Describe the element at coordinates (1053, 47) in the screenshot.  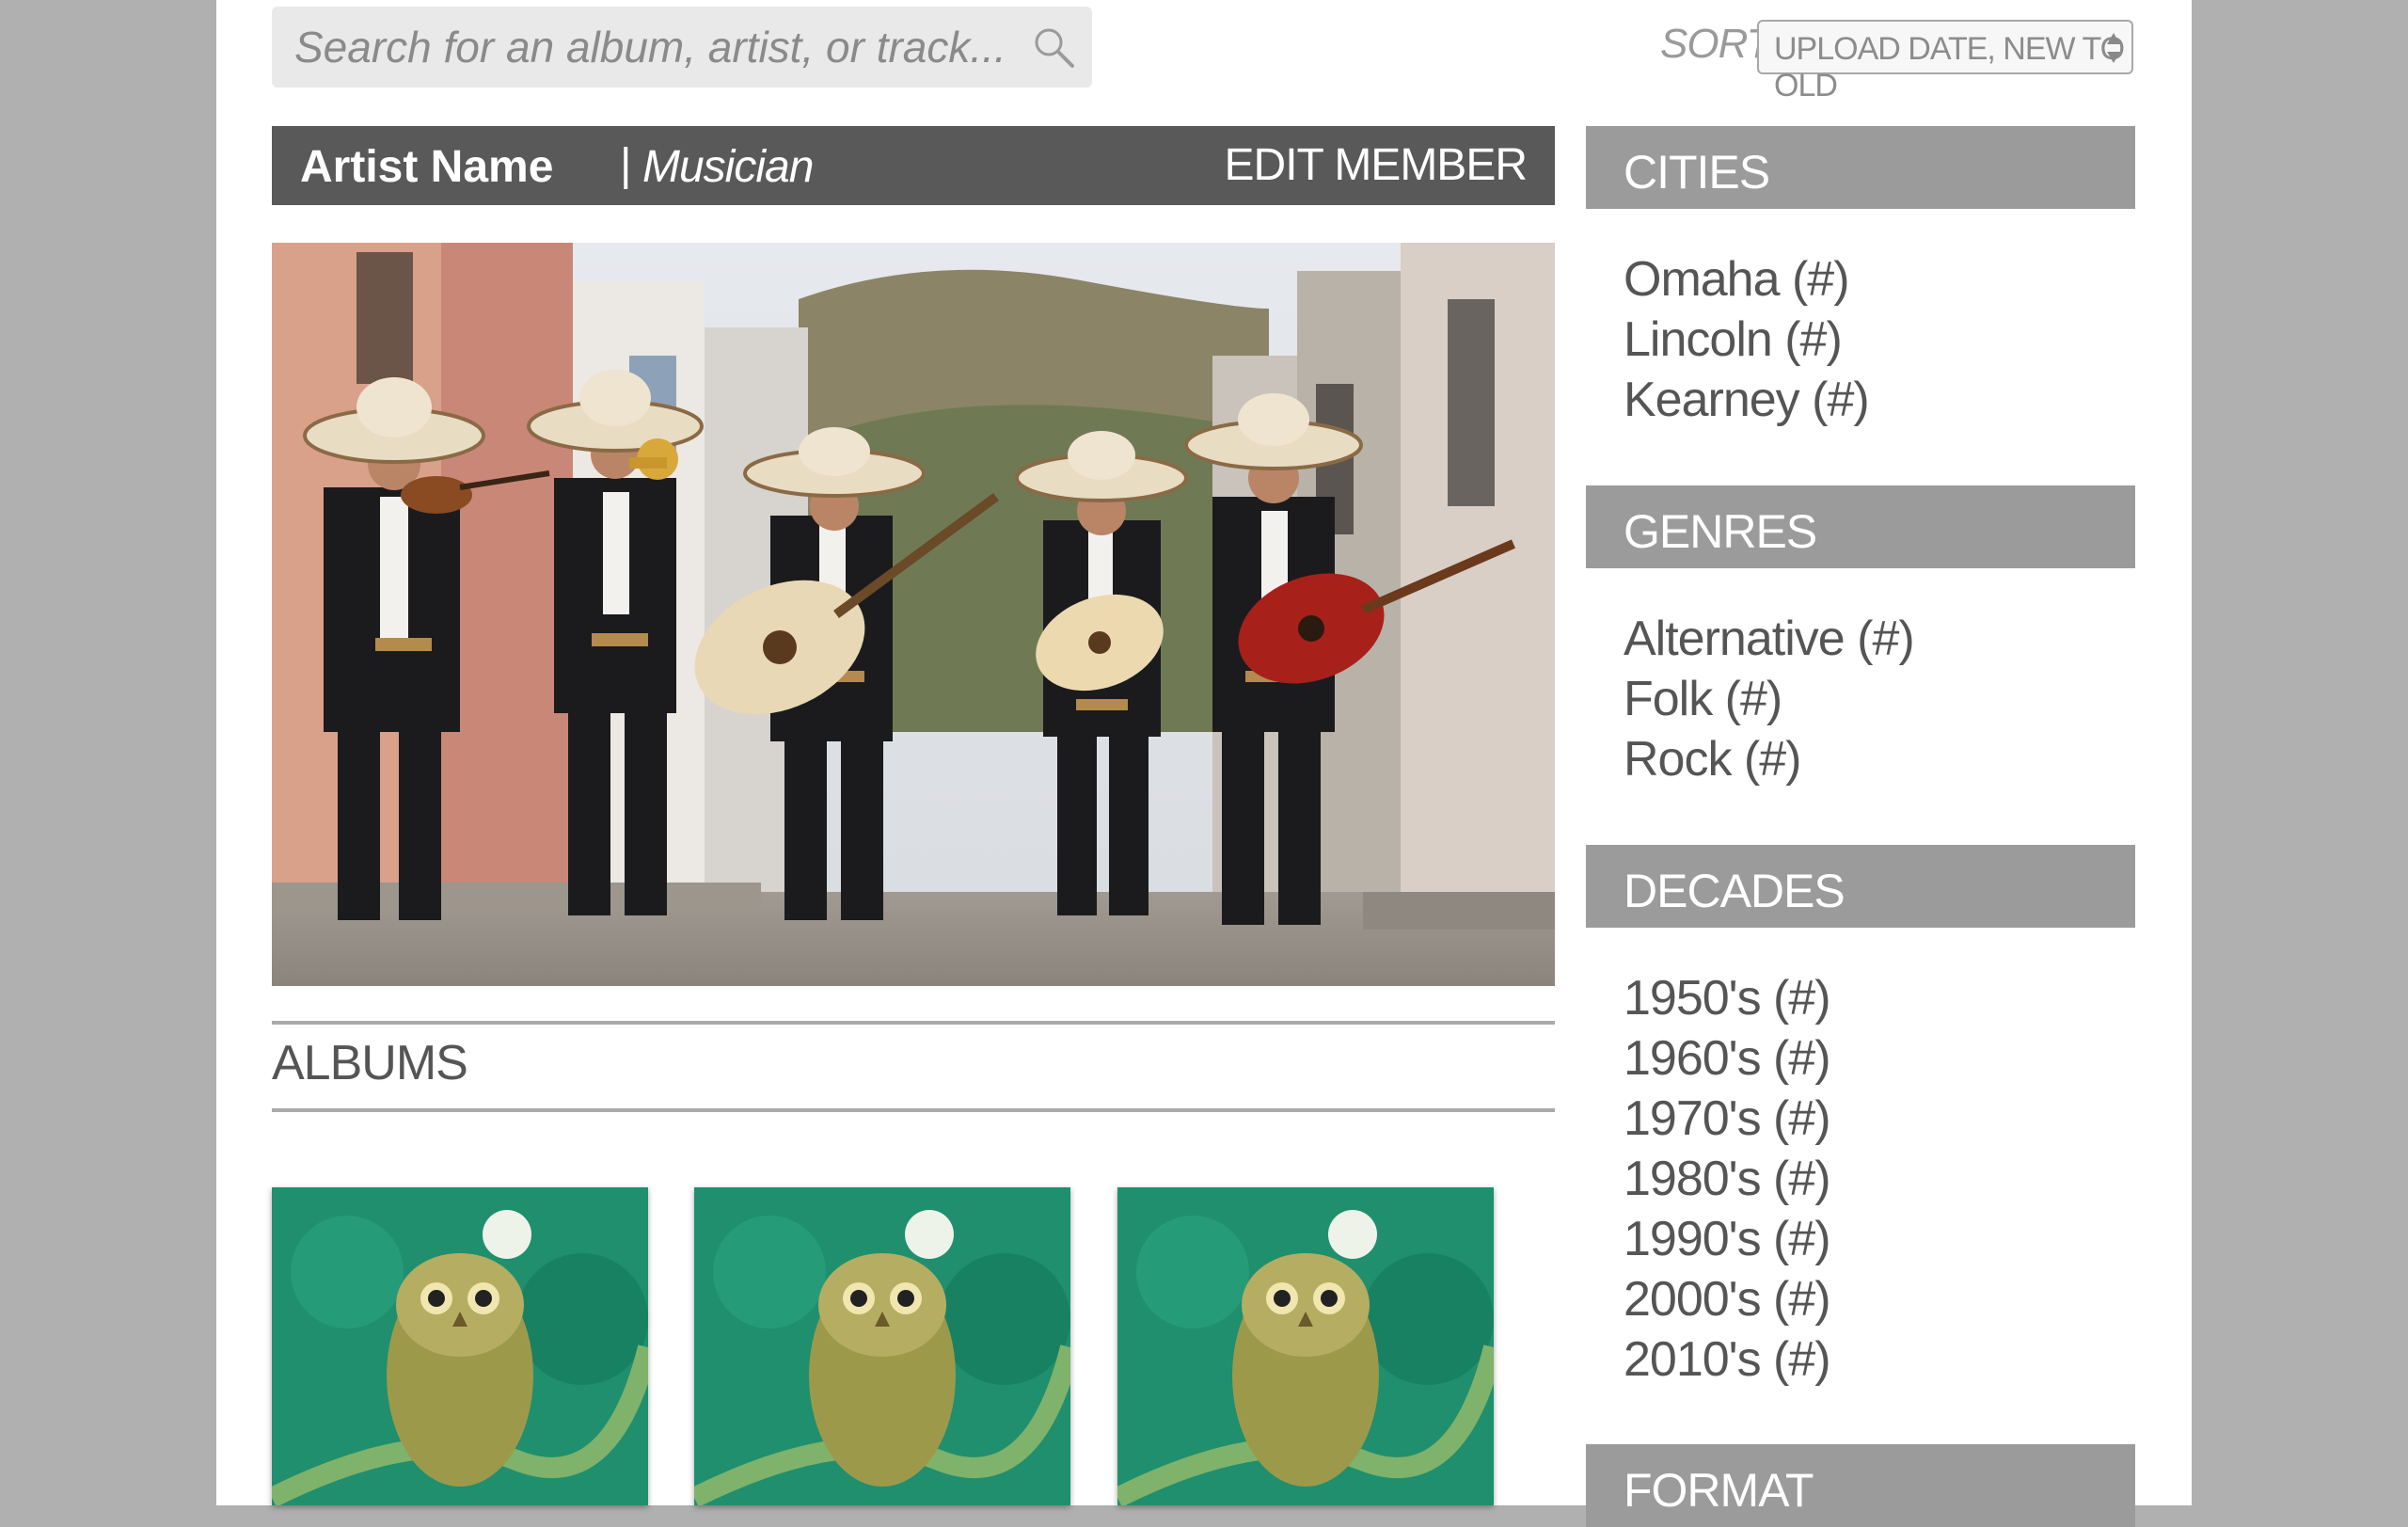
I see `search-icon` at that location.